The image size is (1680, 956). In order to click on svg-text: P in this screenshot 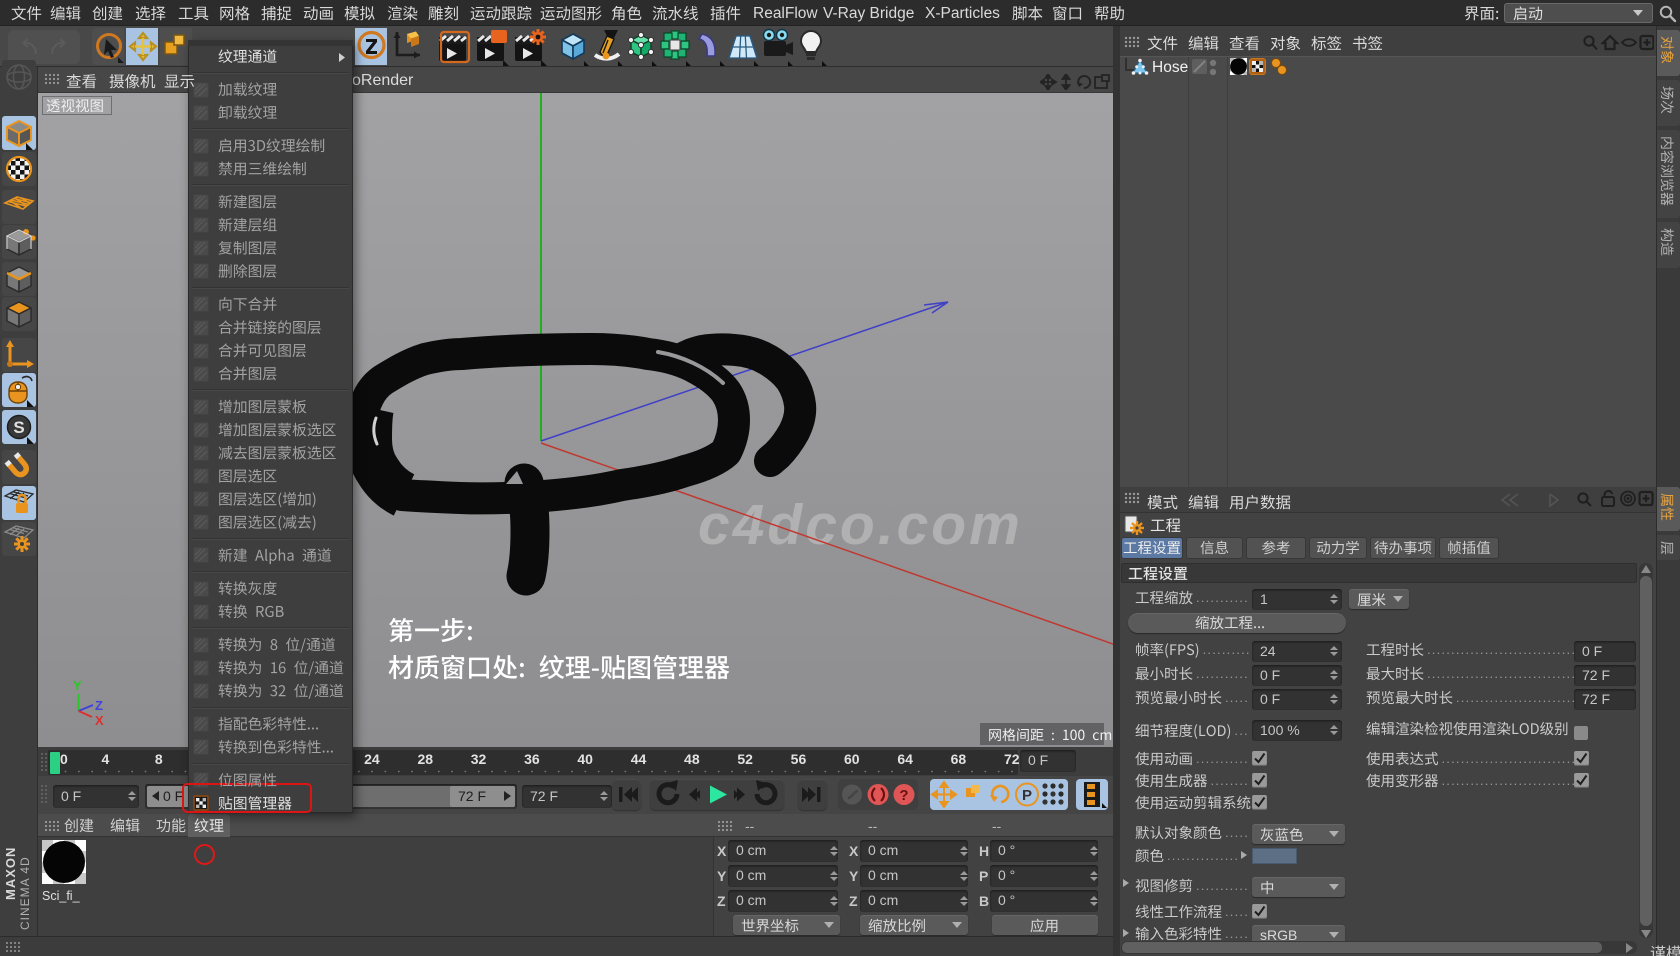, I will do `click(1027, 795)`.